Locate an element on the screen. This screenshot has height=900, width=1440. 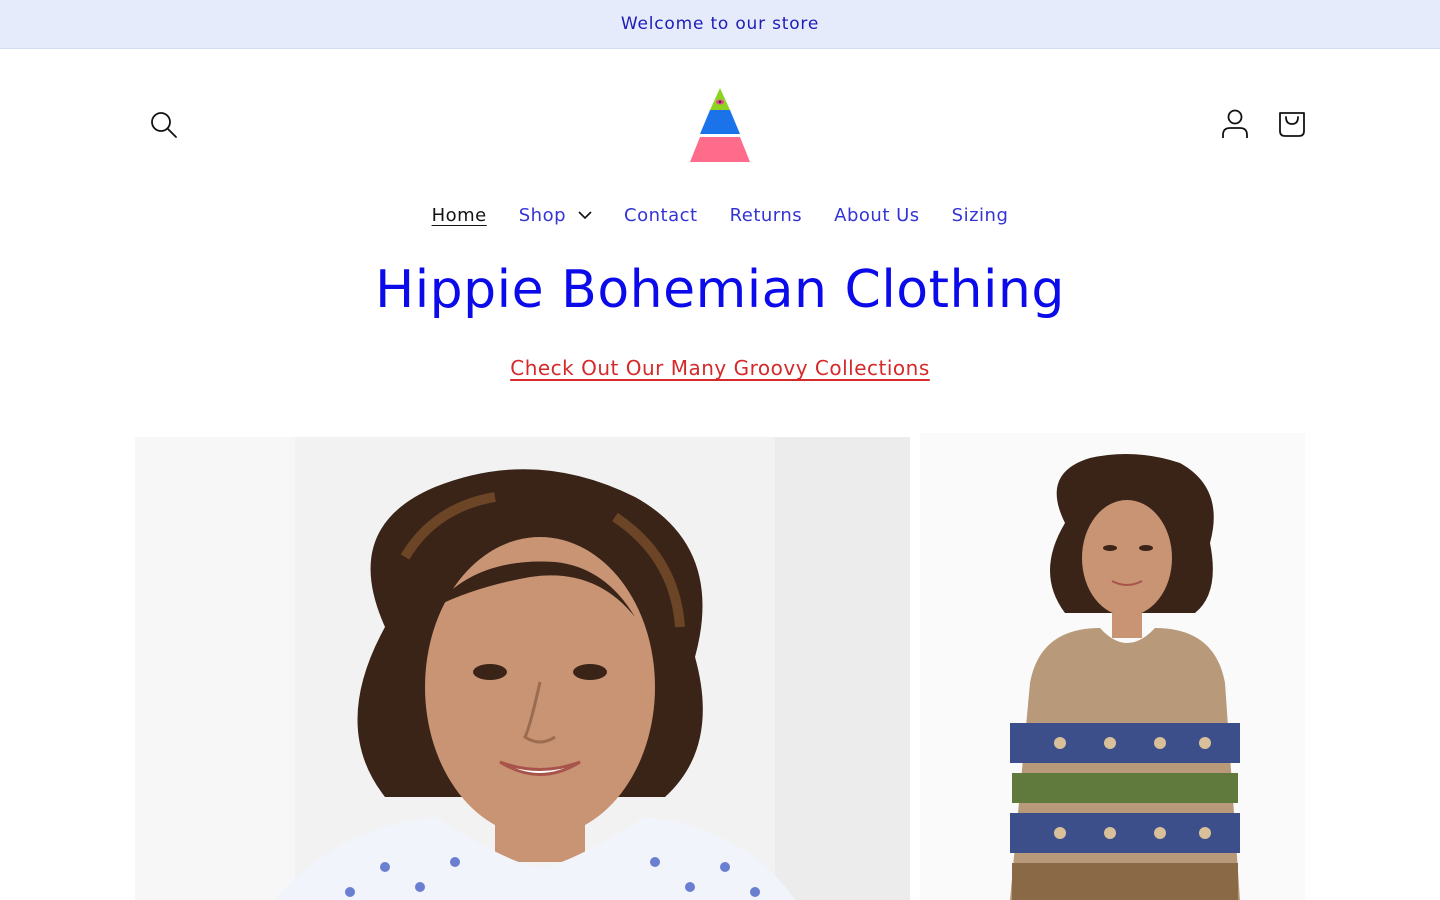
hero-link-wrapper: Check Out Our Many Groovy Collections is located at coordinates (720, 368).